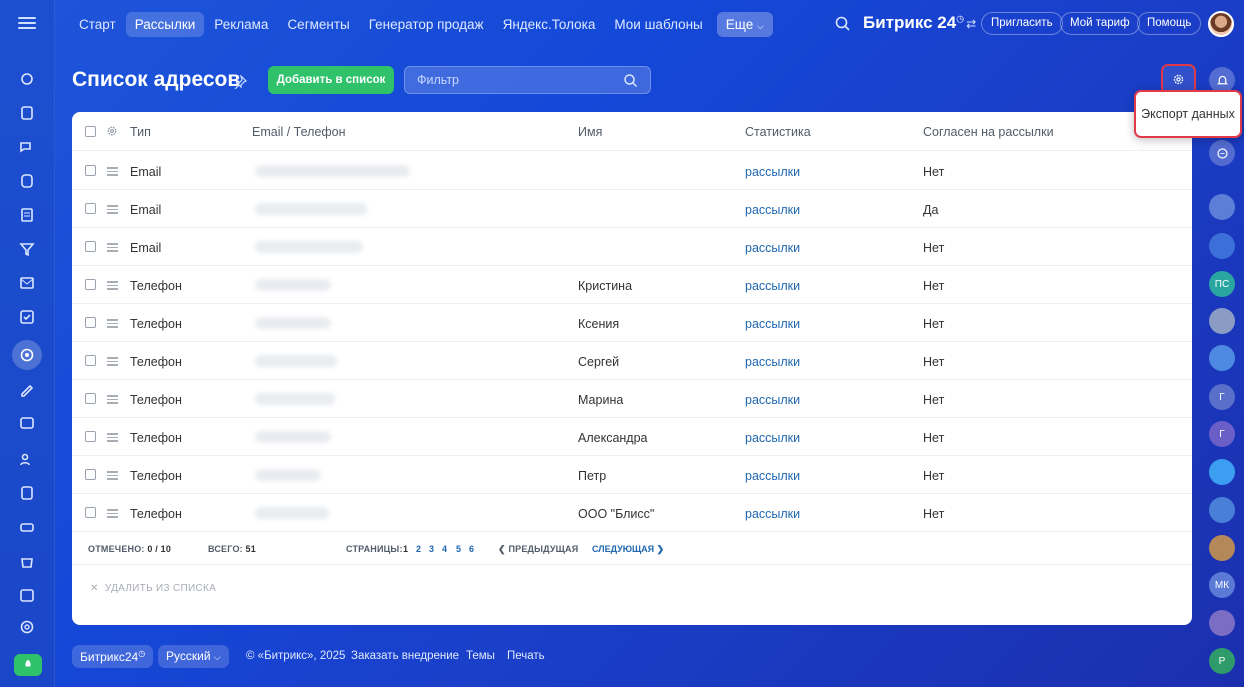 Image resolution: width=1244 pixels, height=687 pixels. I want to click on filter-field, so click(527, 80).